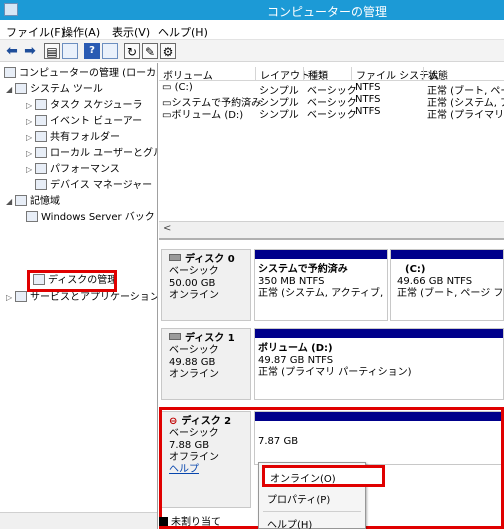 This screenshot has width=504, height=529. I want to click on show-hide-tree-icon, so click(70, 51).